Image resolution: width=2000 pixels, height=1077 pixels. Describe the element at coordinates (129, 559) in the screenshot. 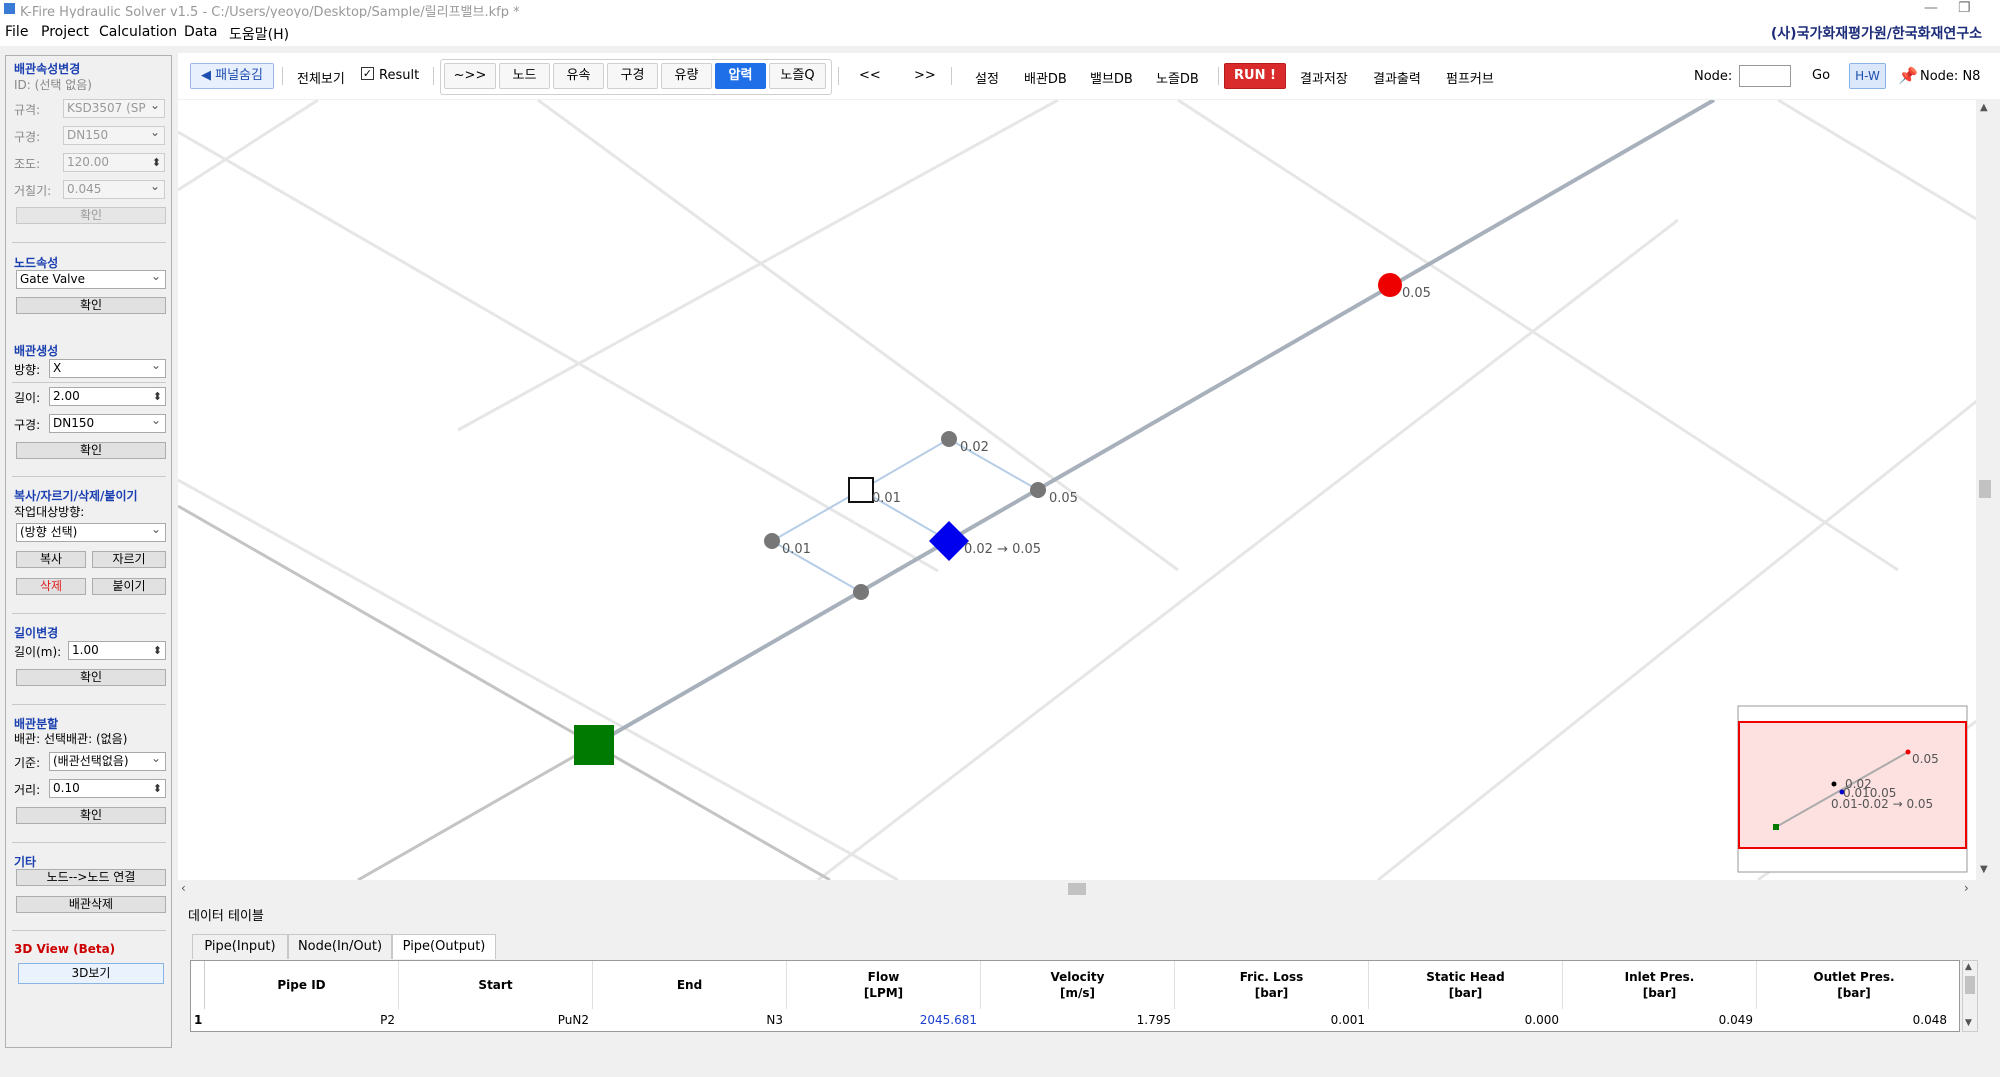

I see `cut-button: 자르기` at that location.